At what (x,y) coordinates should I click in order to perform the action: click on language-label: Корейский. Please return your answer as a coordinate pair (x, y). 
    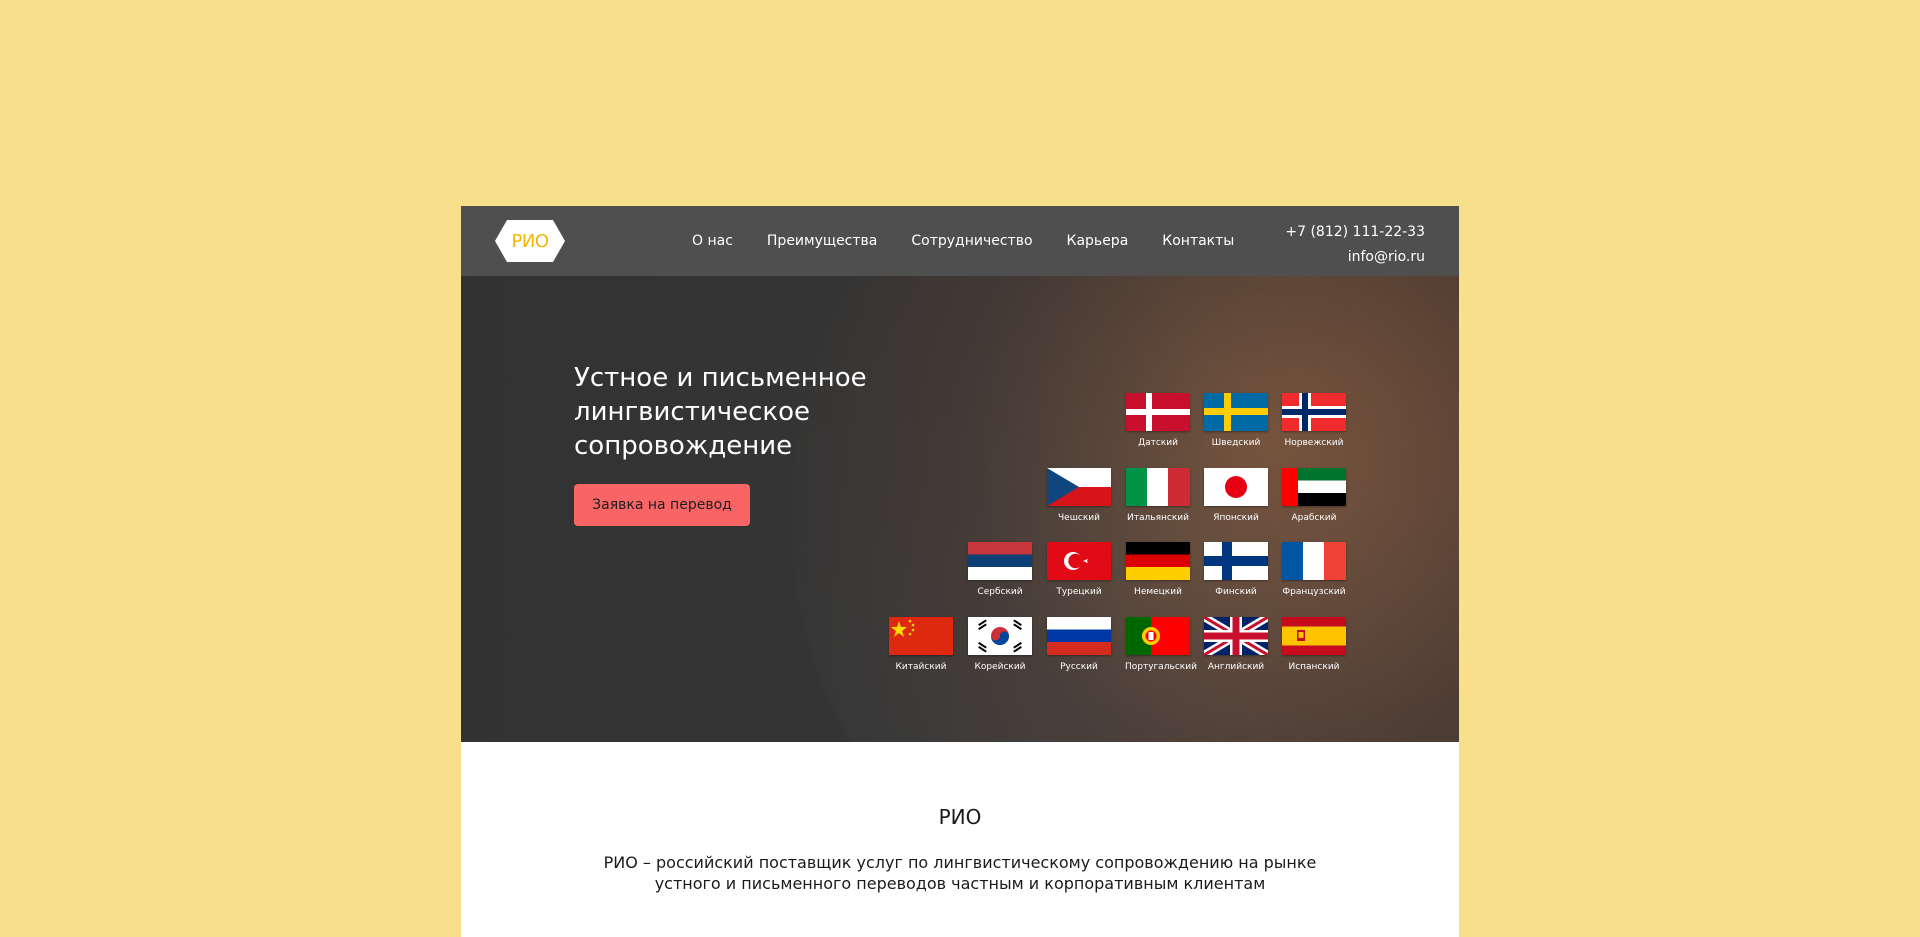
    Looking at the image, I should click on (1000, 667).